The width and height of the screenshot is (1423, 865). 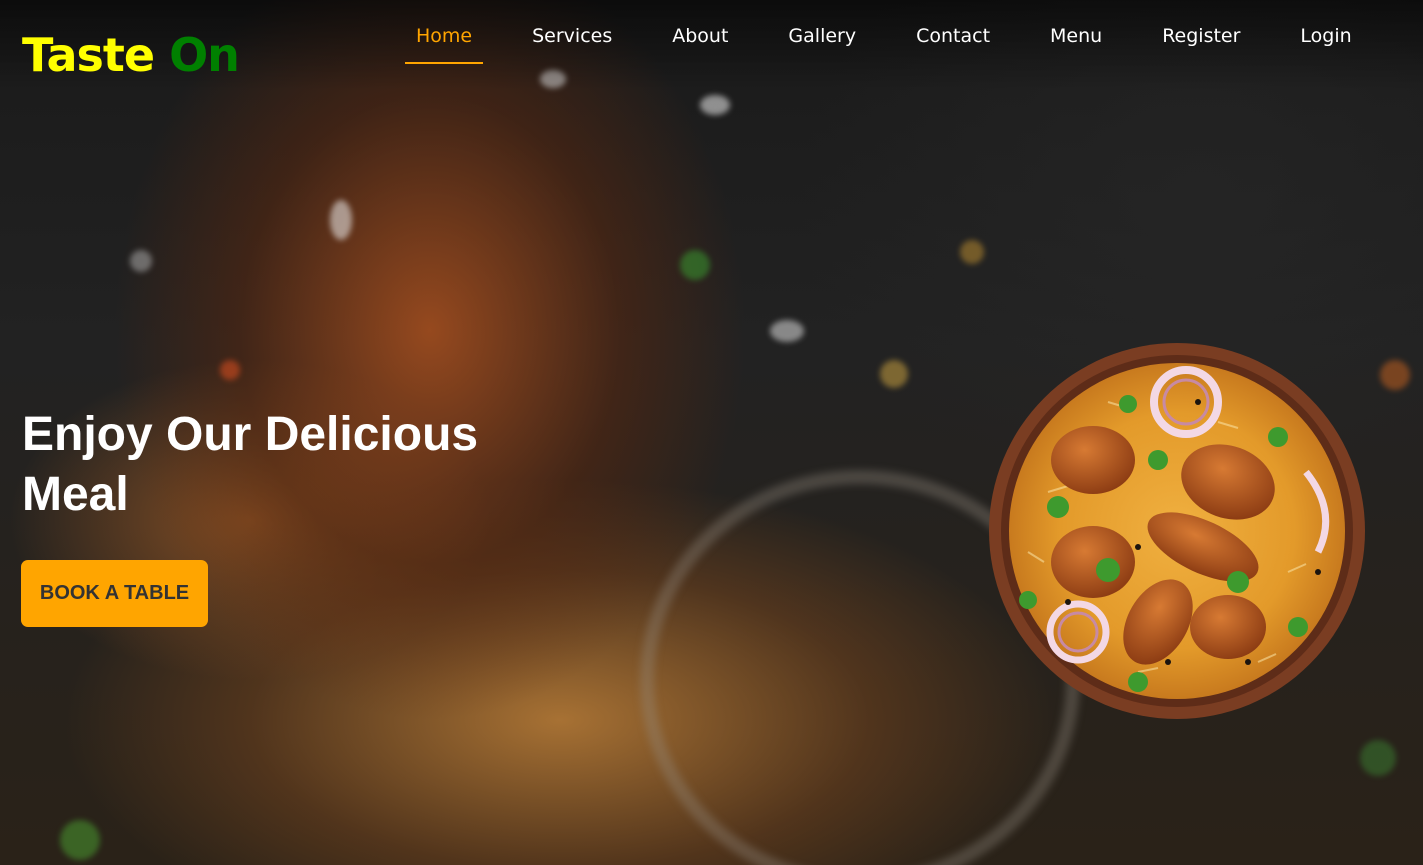 What do you see at coordinates (75, 494) in the screenshot?
I see `hero-headline-line2: Meal` at bounding box center [75, 494].